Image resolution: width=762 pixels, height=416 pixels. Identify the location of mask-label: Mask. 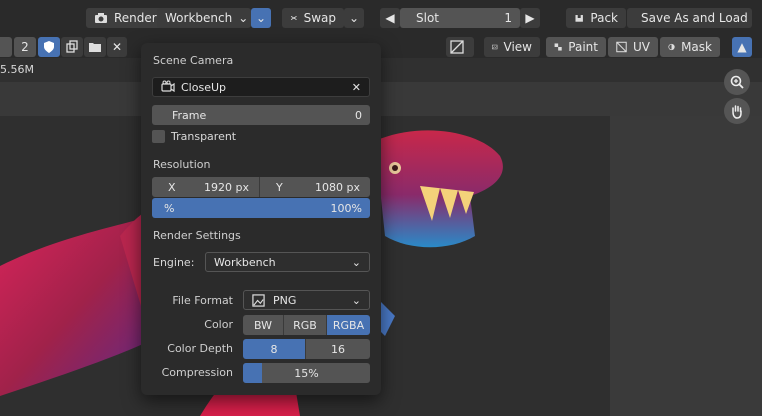
(696, 47).